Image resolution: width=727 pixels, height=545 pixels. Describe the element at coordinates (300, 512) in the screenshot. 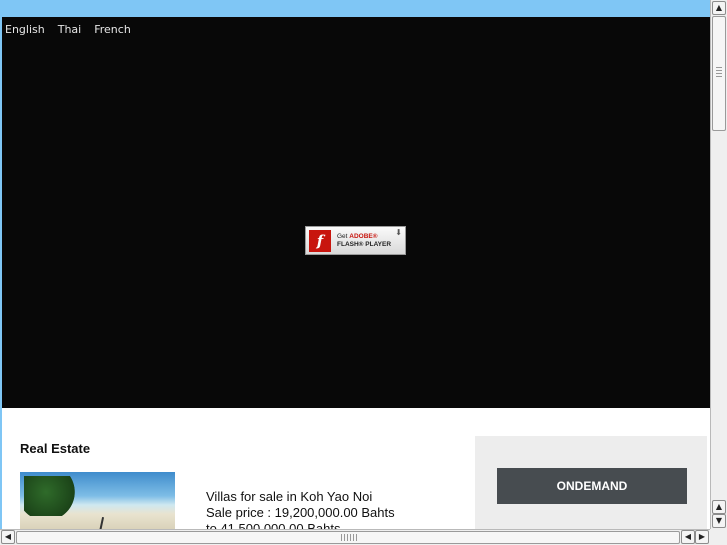

I see `listing-price: Sale price : 19,200,000.00 Bahts` at that location.